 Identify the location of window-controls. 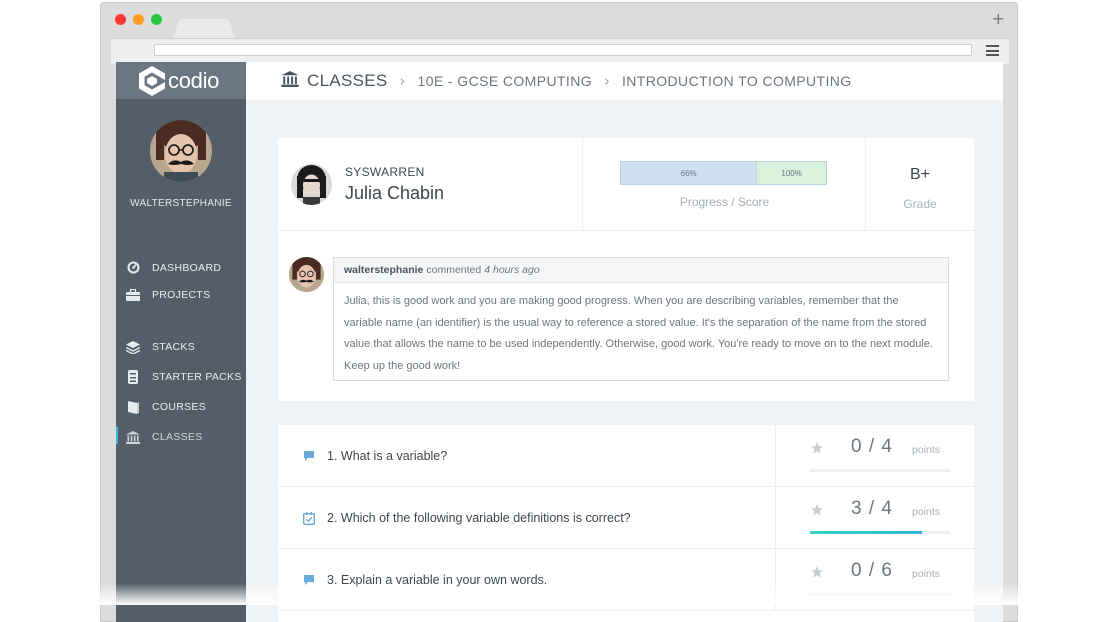
(138, 19).